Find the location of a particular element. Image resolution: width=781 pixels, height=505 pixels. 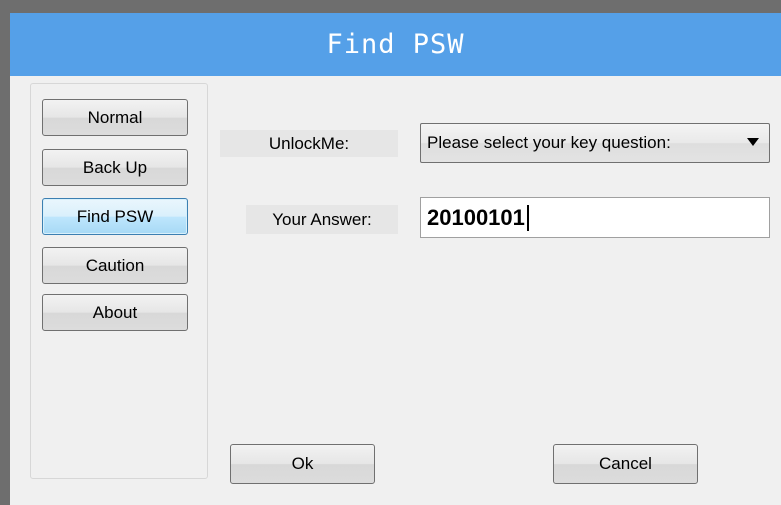

window-frame-top is located at coordinates (390, 6).